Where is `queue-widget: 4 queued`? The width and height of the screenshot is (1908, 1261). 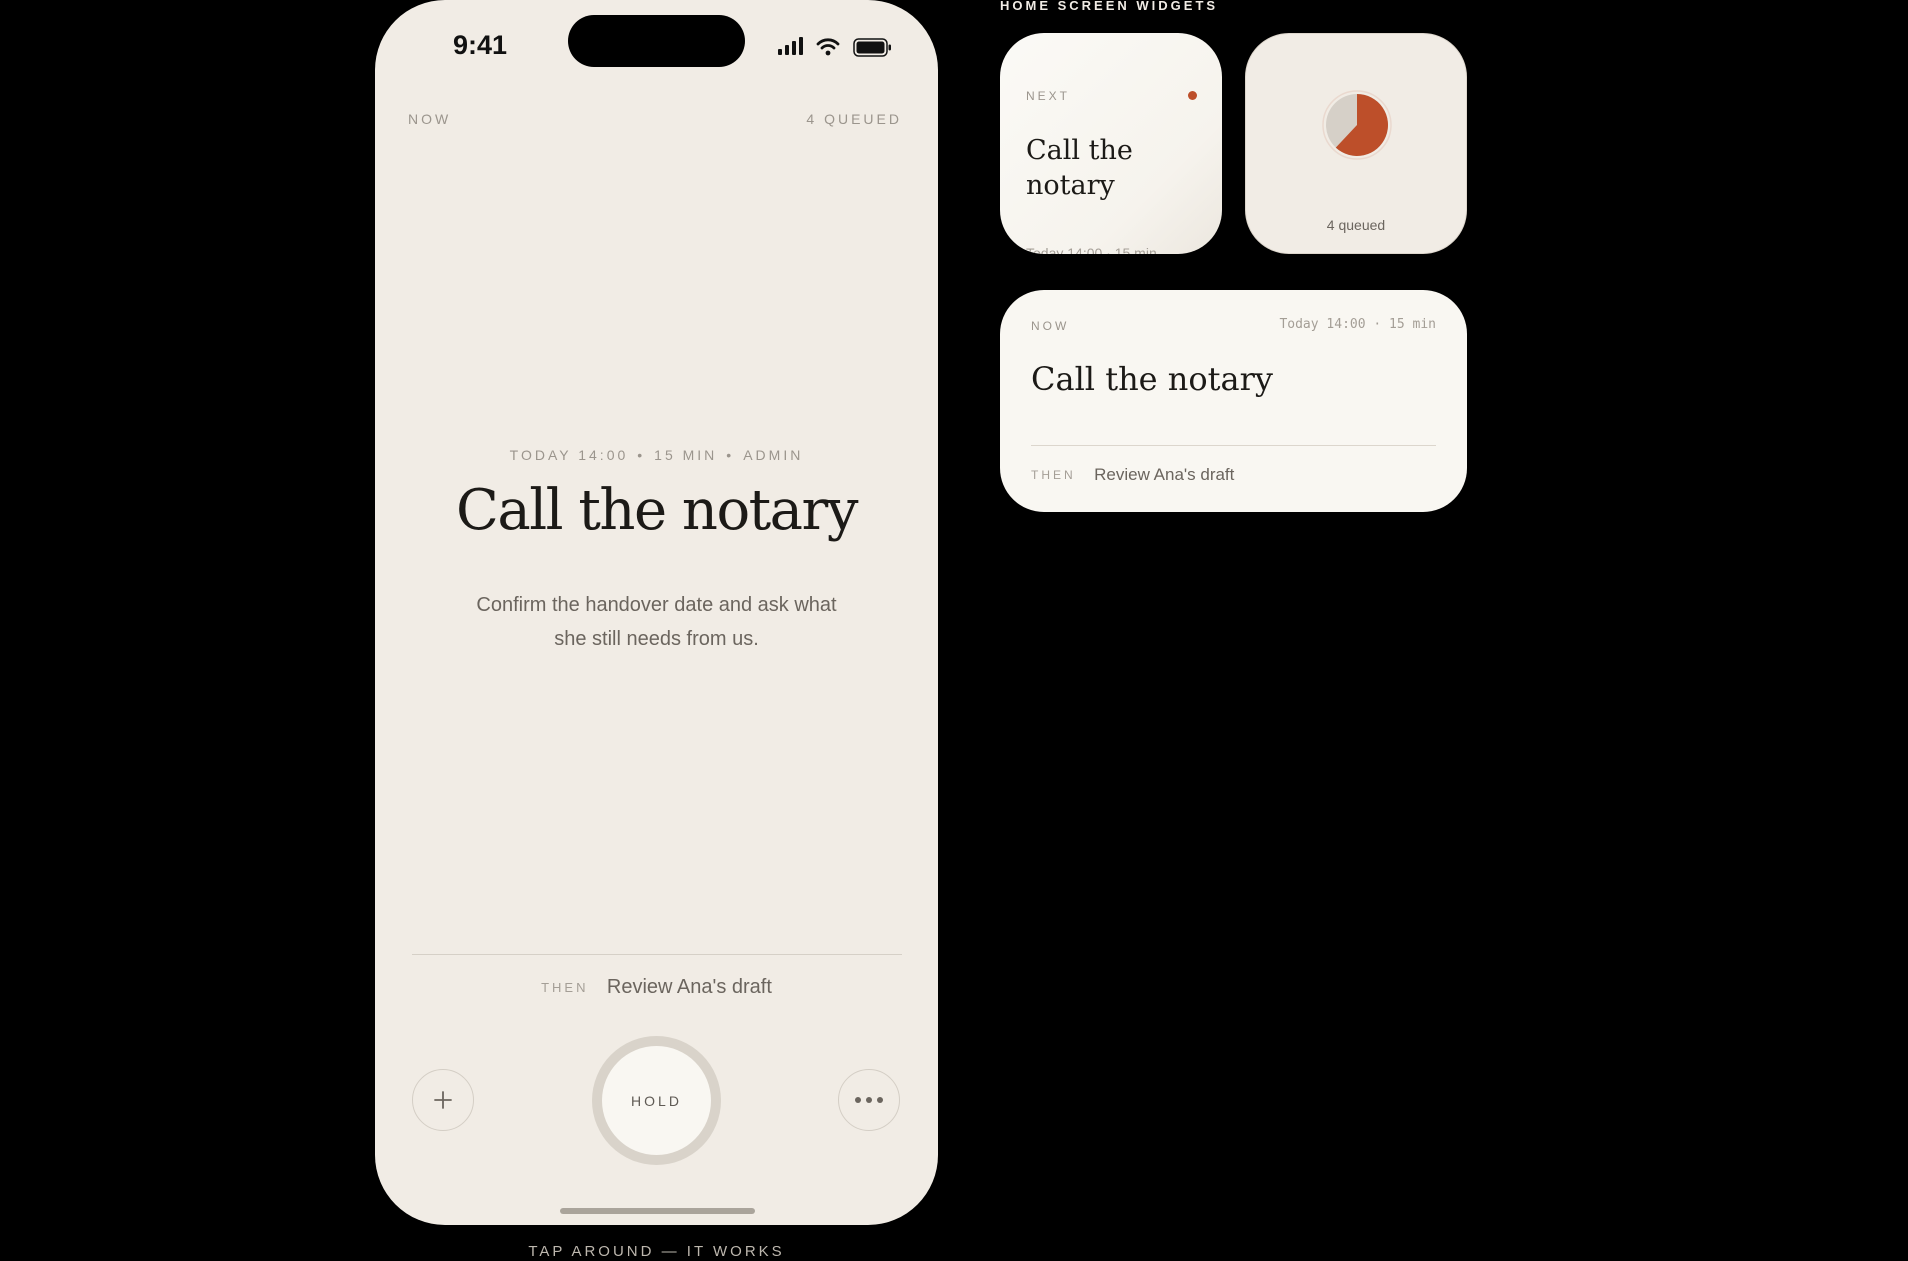
queue-widget: 4 queued is located at coordinates (1356, 143).